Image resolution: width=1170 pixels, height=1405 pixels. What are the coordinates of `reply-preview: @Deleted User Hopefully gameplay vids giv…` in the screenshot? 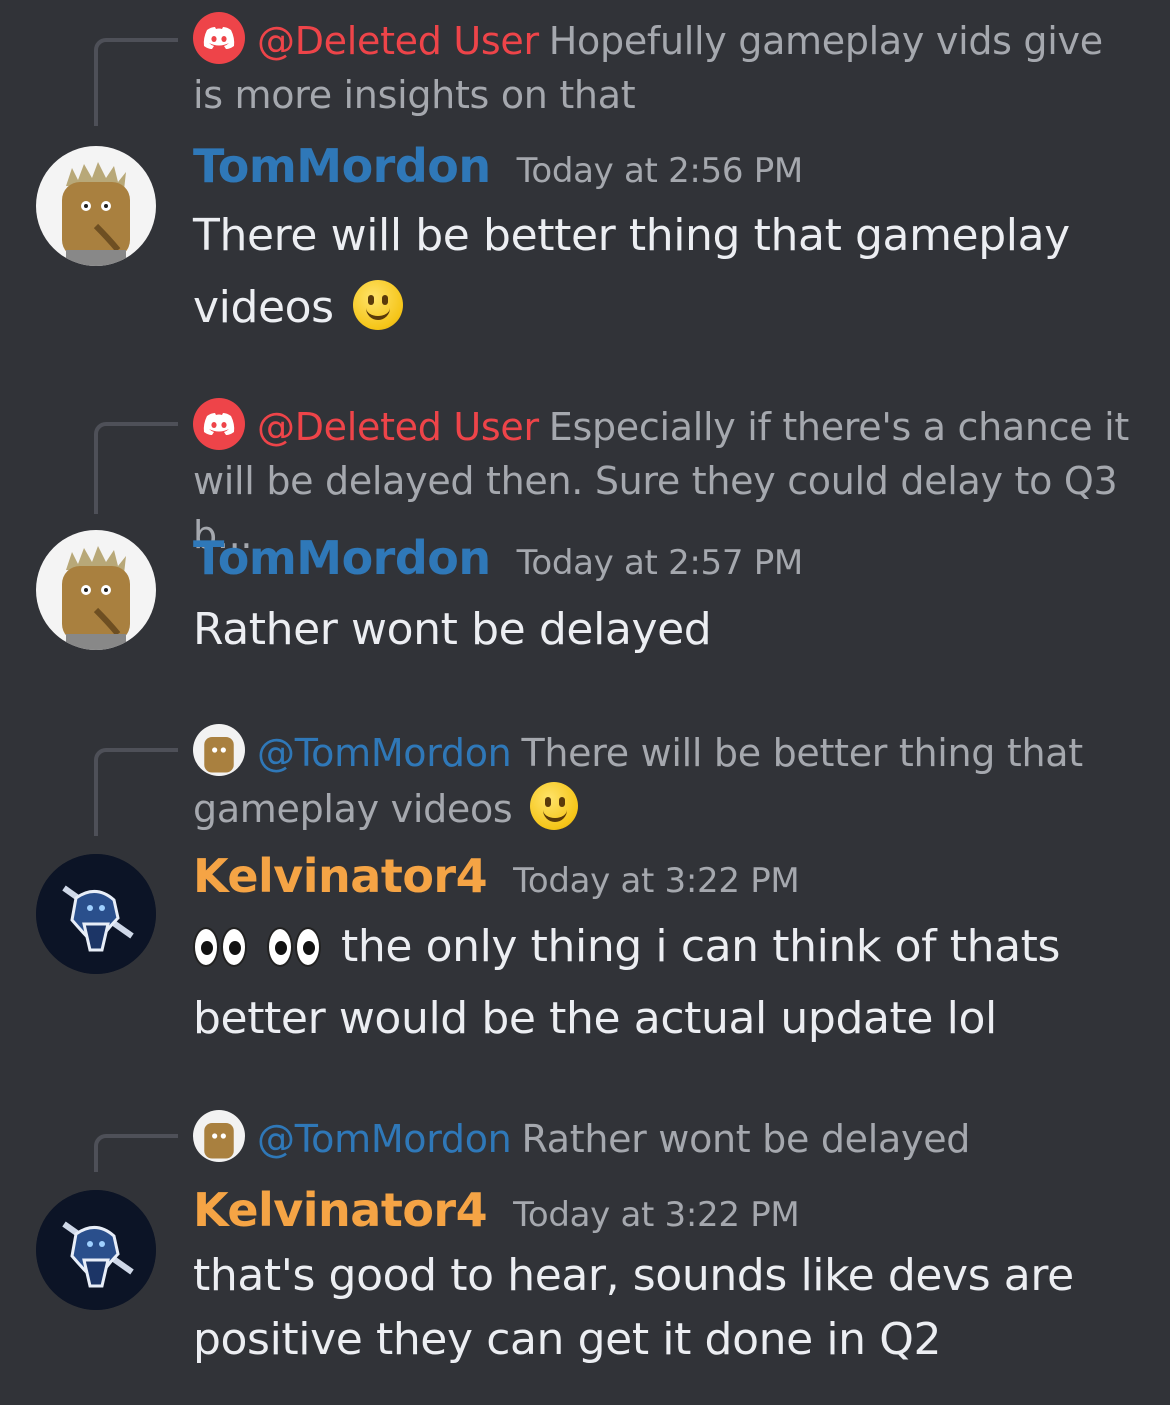 It's located at (663, 67).